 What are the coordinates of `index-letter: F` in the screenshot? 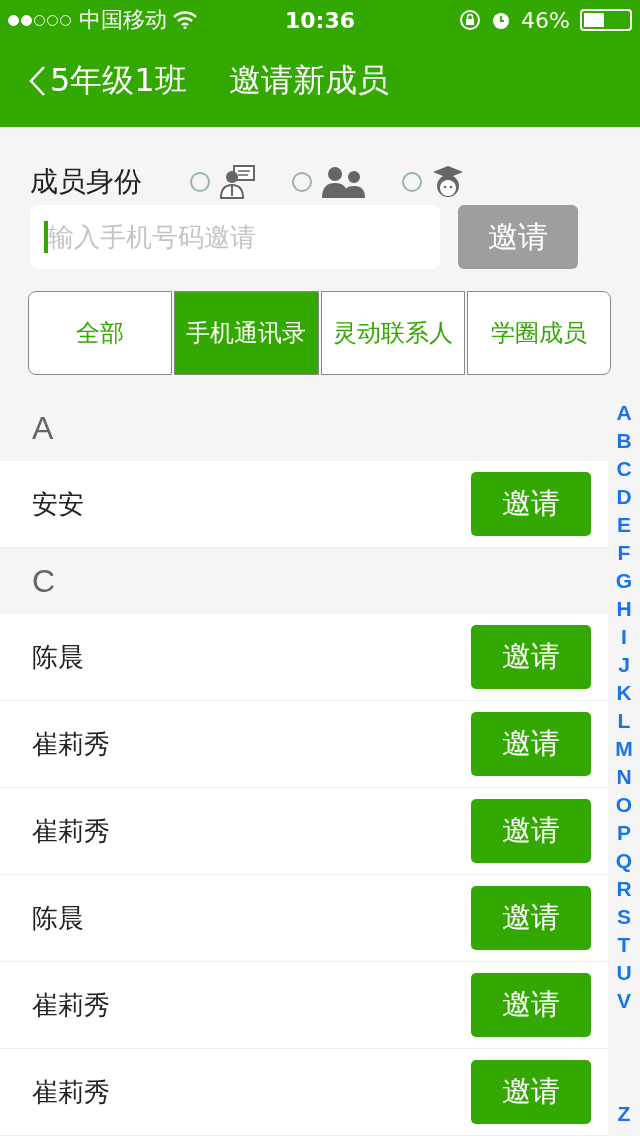 It's located at (624, 553).